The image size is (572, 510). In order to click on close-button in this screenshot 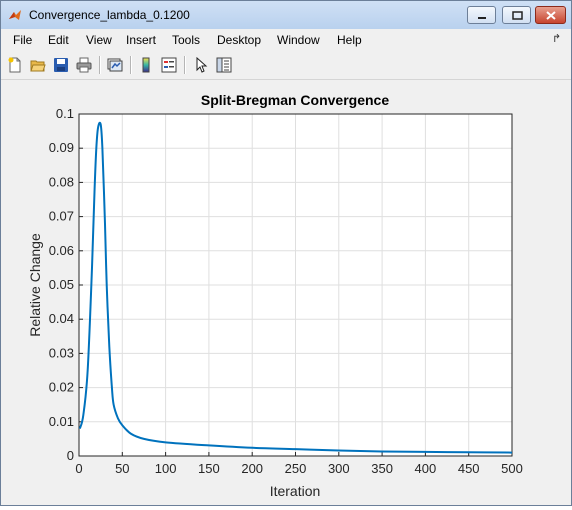, I will do `click(550, 15)`.